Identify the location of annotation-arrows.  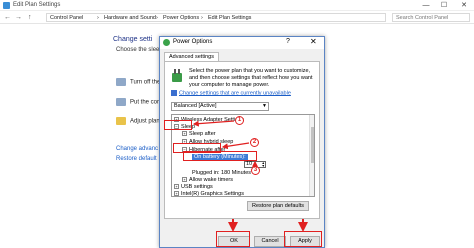
(250, 176).